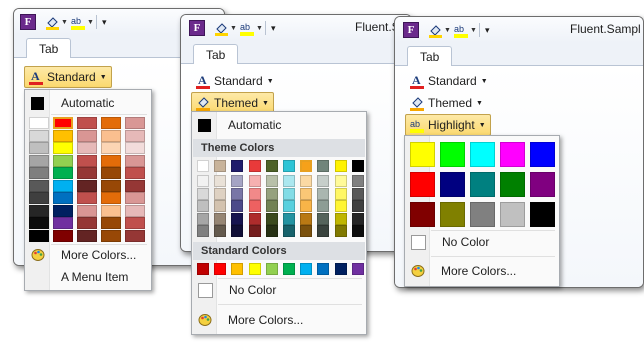 The image size is (644, 342). Describe the element at coordinates (94, 277) in the screenshot. I see `a-menu-item: A Menu Item` at that location.